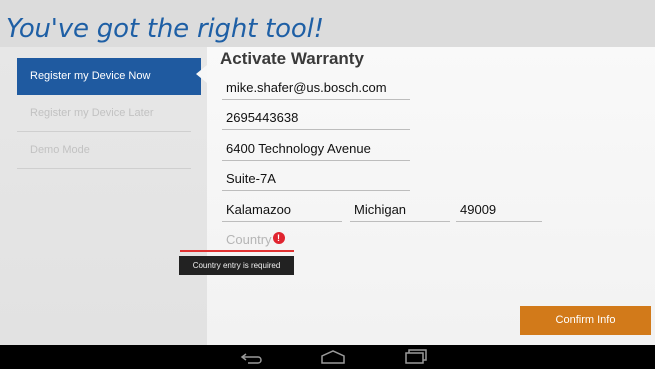  Describe the element at coordinates (327, 23) in the screenshot. I see `header-bar: You've got the right tool!` at that location.